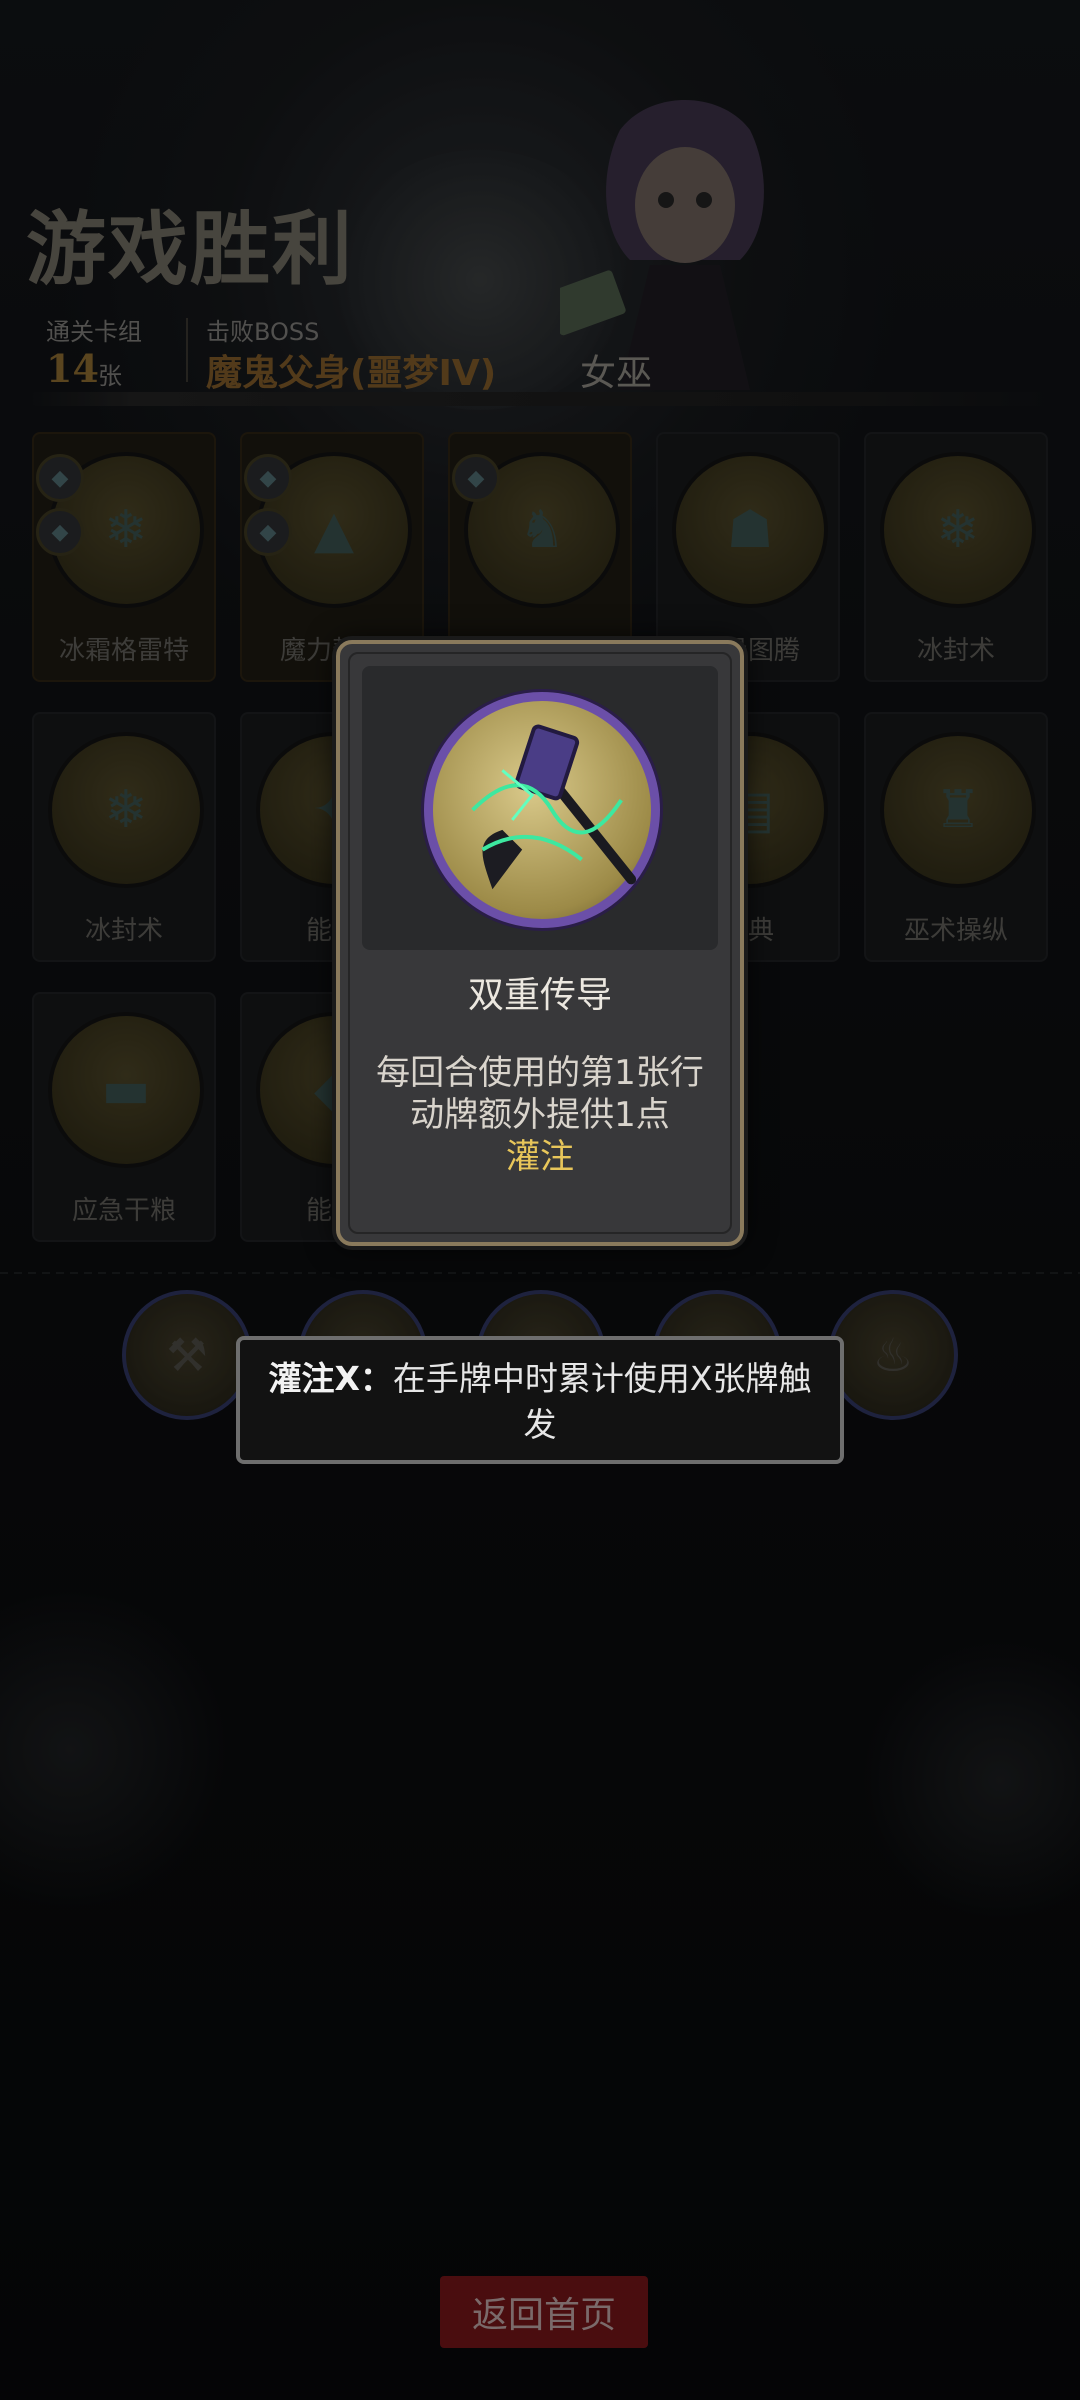 The image size is (1080, 2400). Describe the element at coordinates (540, 1157) in the screenshot. I see `keyword-infuse: 灌注` at that location.